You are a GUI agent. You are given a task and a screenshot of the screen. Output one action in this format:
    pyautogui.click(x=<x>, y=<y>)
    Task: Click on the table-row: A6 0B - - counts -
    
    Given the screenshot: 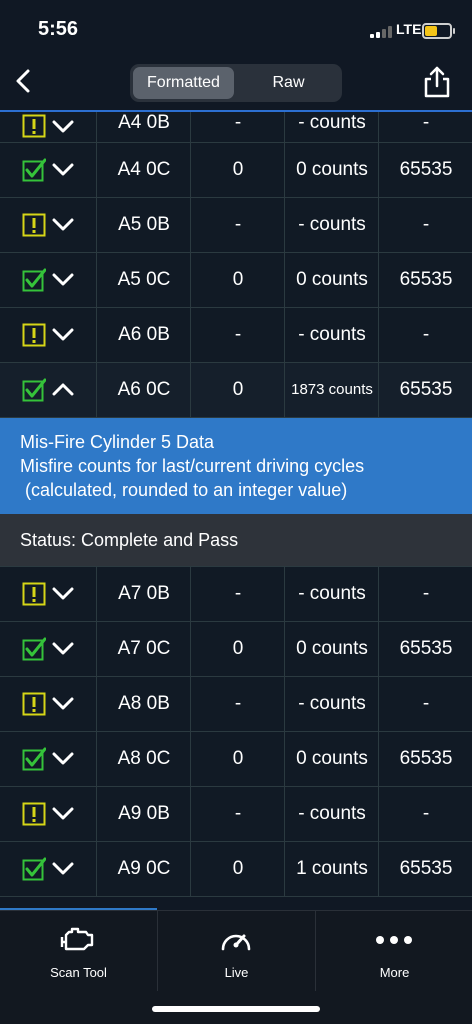 What is the action you would take?
    pyautogui.click(x=236, y=335)
    